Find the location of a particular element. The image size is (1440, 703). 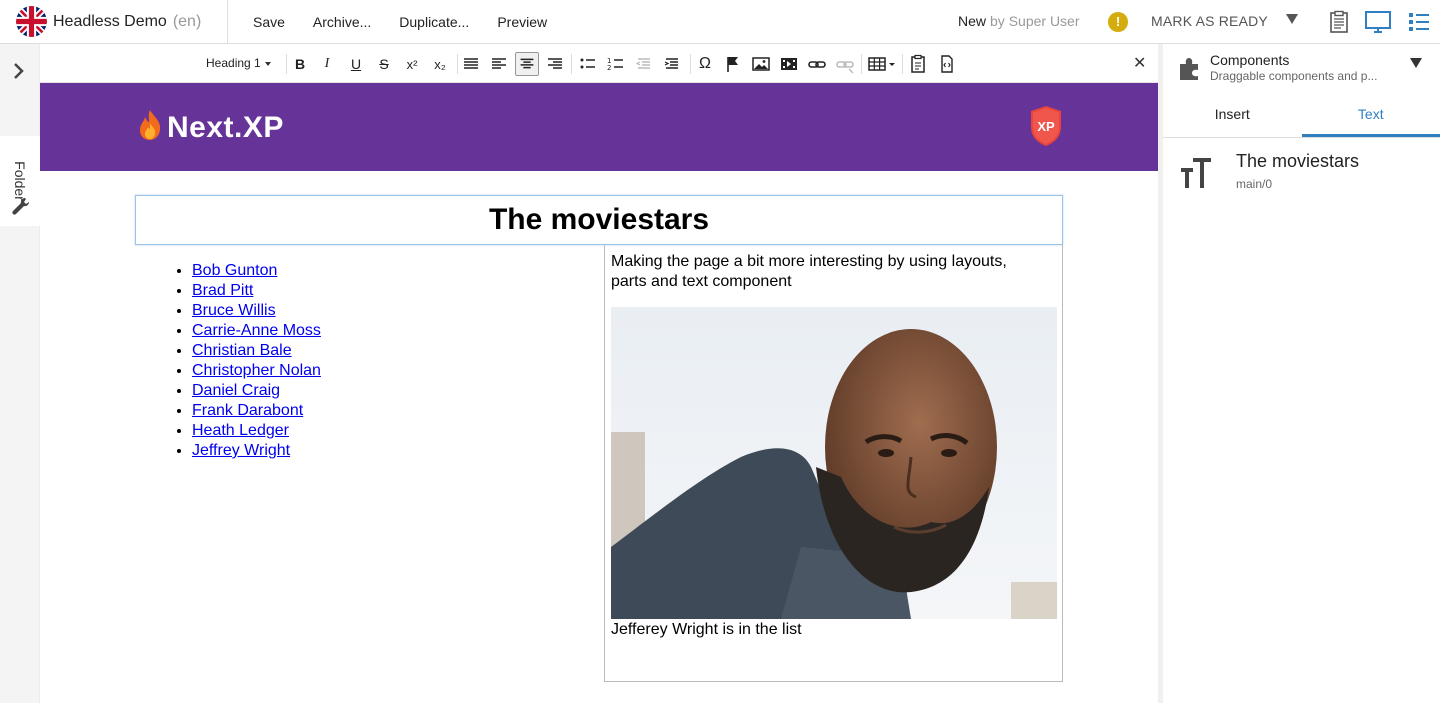

tab-text: Text is located at coordinates (1370, 115).